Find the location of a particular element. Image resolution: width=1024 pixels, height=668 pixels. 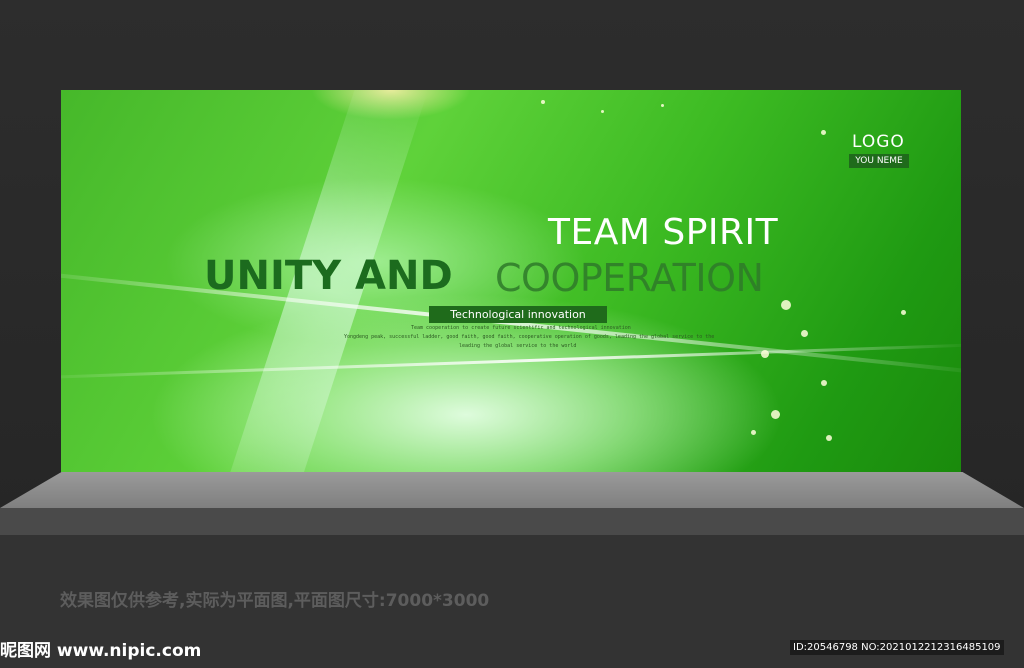

headline-unity: UNITY AND is located at coordinates (328, 276).